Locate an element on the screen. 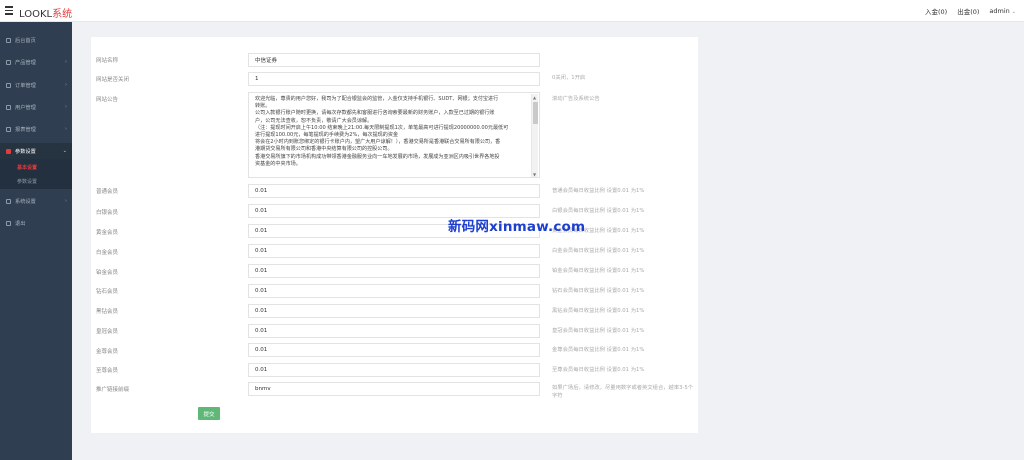 This screenshot has width=1024, height=460. notice-line: 资基金的中央市场。 is located at coordinates (278, 163).